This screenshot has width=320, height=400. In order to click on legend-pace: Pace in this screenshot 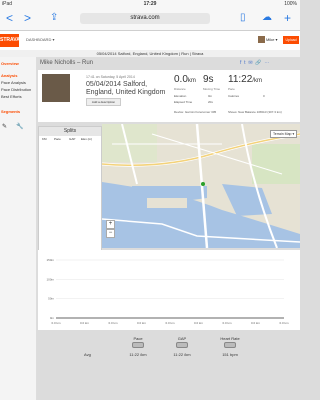, I will do `click(138, 342)`.